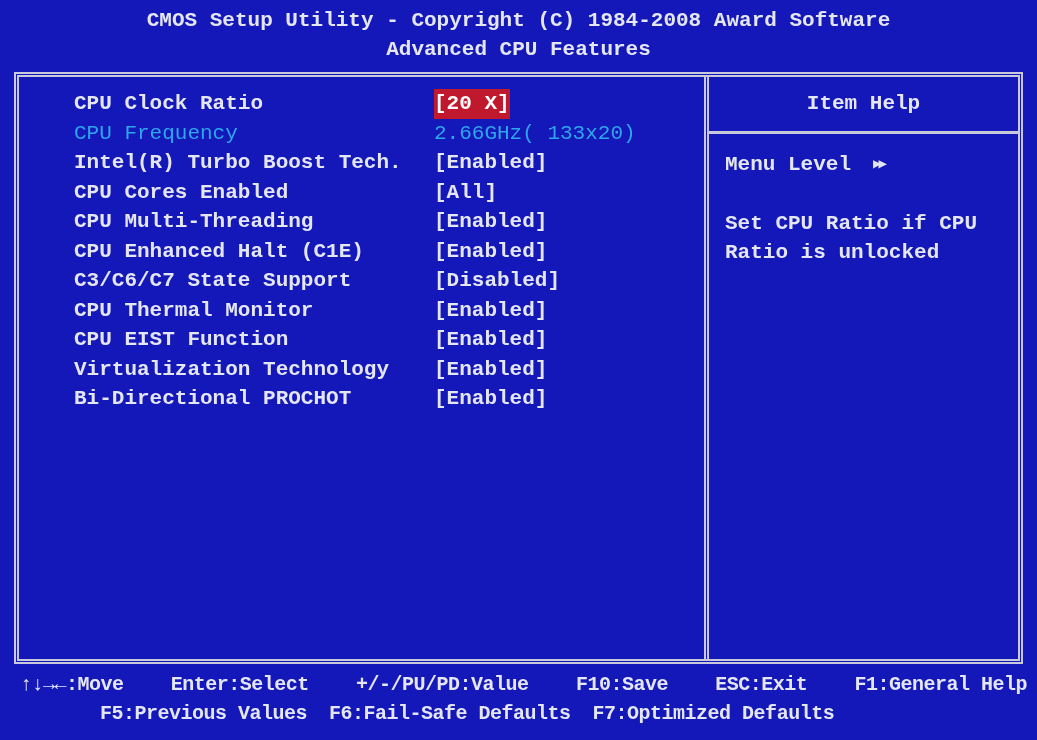 The width and height of the screenshot is (1037, 740). What do you see at coordinates (940, 685) in the screenshot?
I see `key-hint: F1:General Help` at bounding box center [940, 685].